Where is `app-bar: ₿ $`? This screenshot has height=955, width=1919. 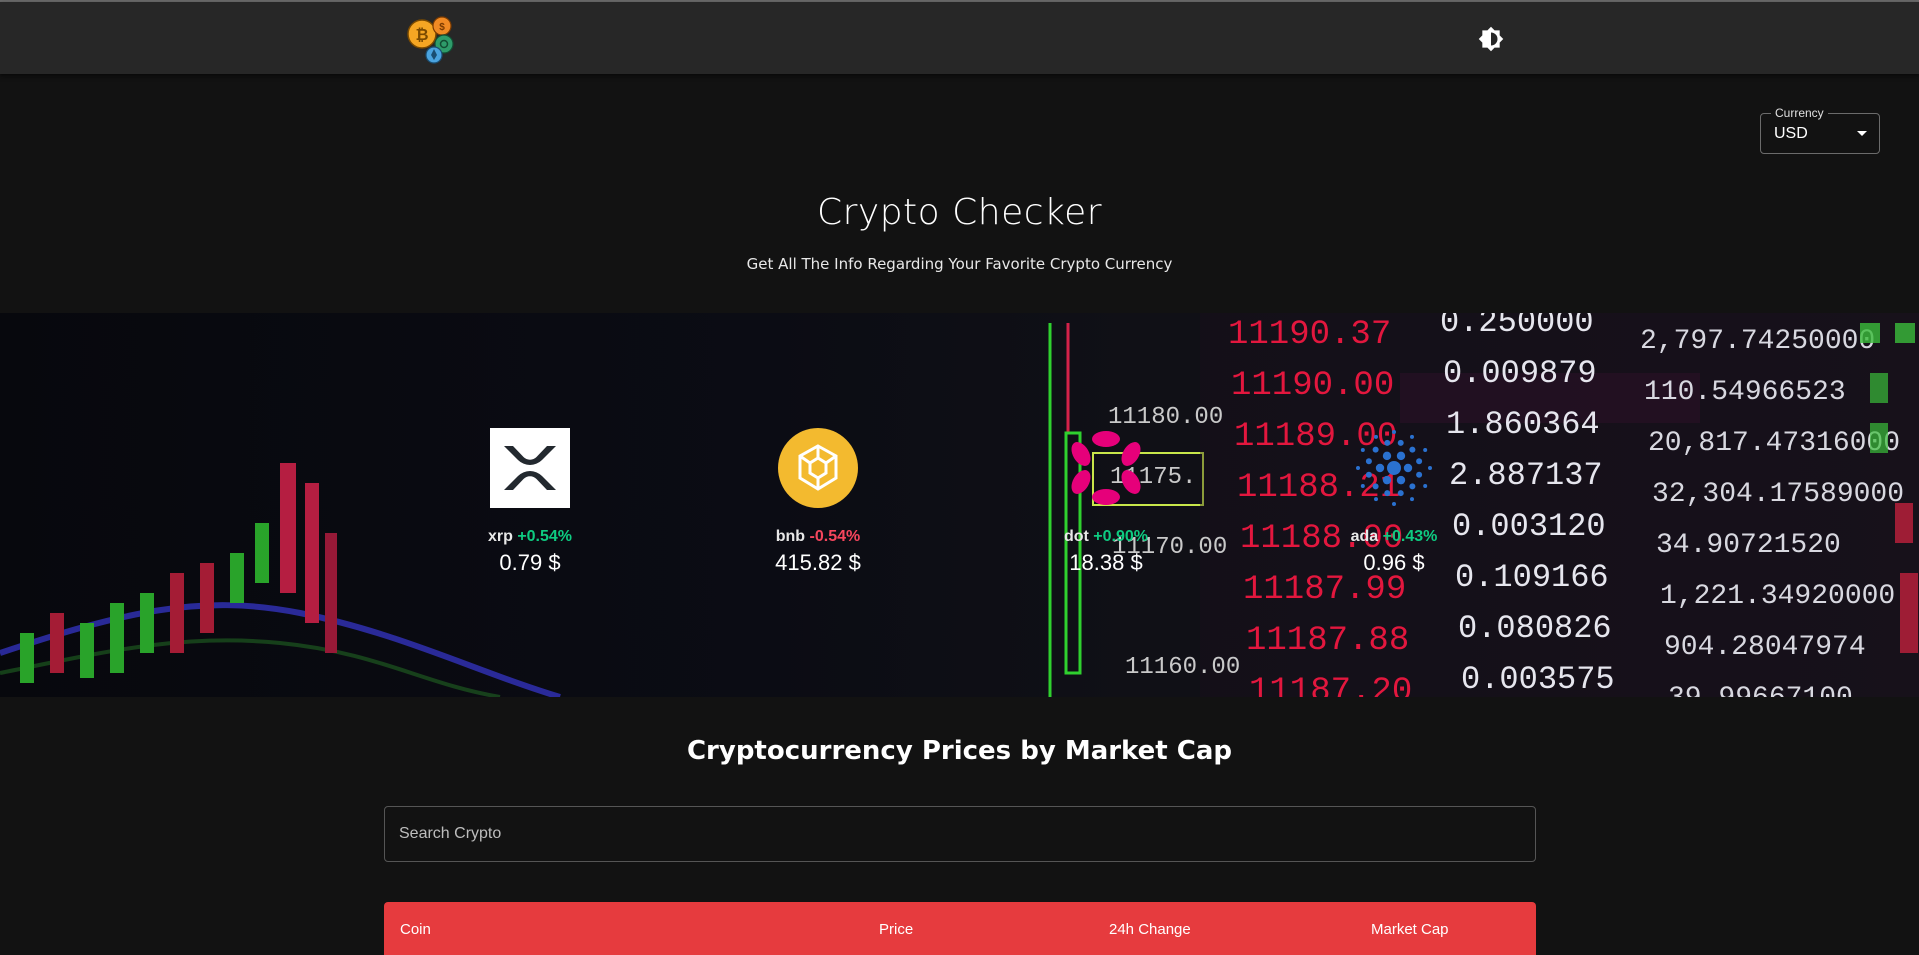
app-bar: ₿ $ is located at coordinates (959, 38).